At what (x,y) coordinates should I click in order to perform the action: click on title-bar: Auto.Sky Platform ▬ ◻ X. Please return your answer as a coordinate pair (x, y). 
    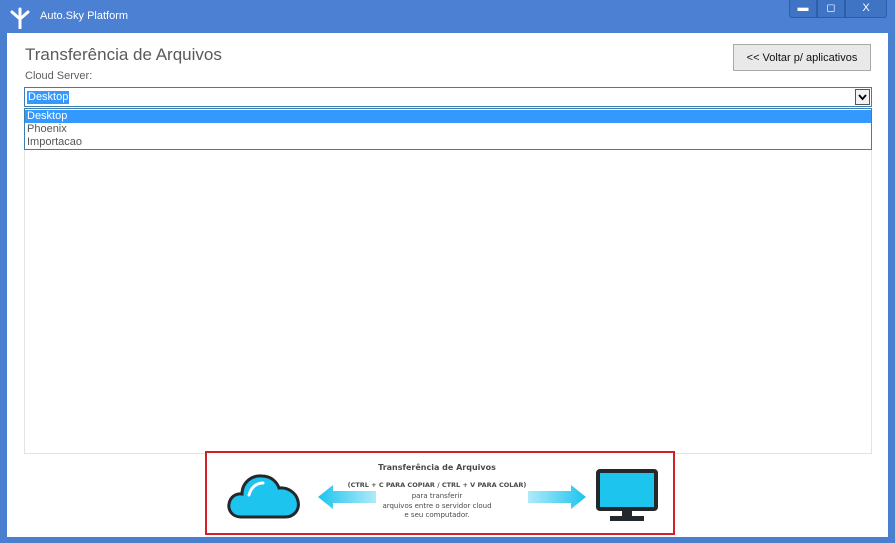
    Looking at the image, I should click on (447, 16).